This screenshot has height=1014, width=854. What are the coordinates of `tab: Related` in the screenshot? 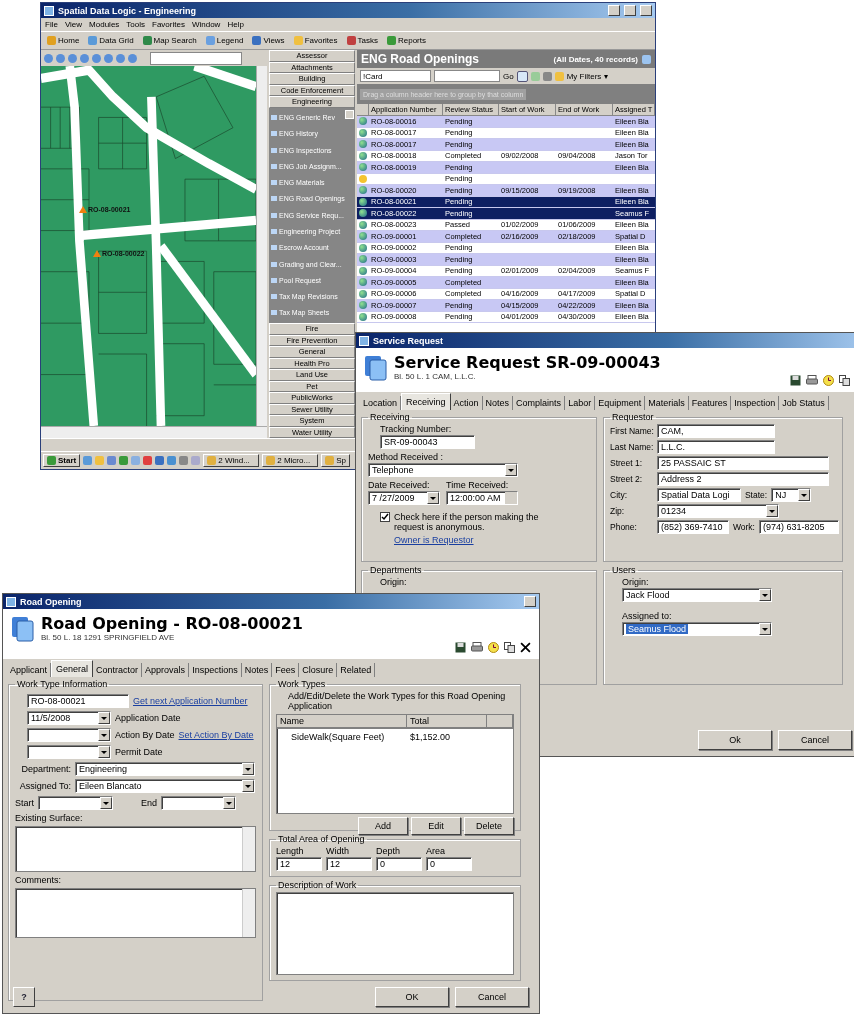 It's located at (356, 670).